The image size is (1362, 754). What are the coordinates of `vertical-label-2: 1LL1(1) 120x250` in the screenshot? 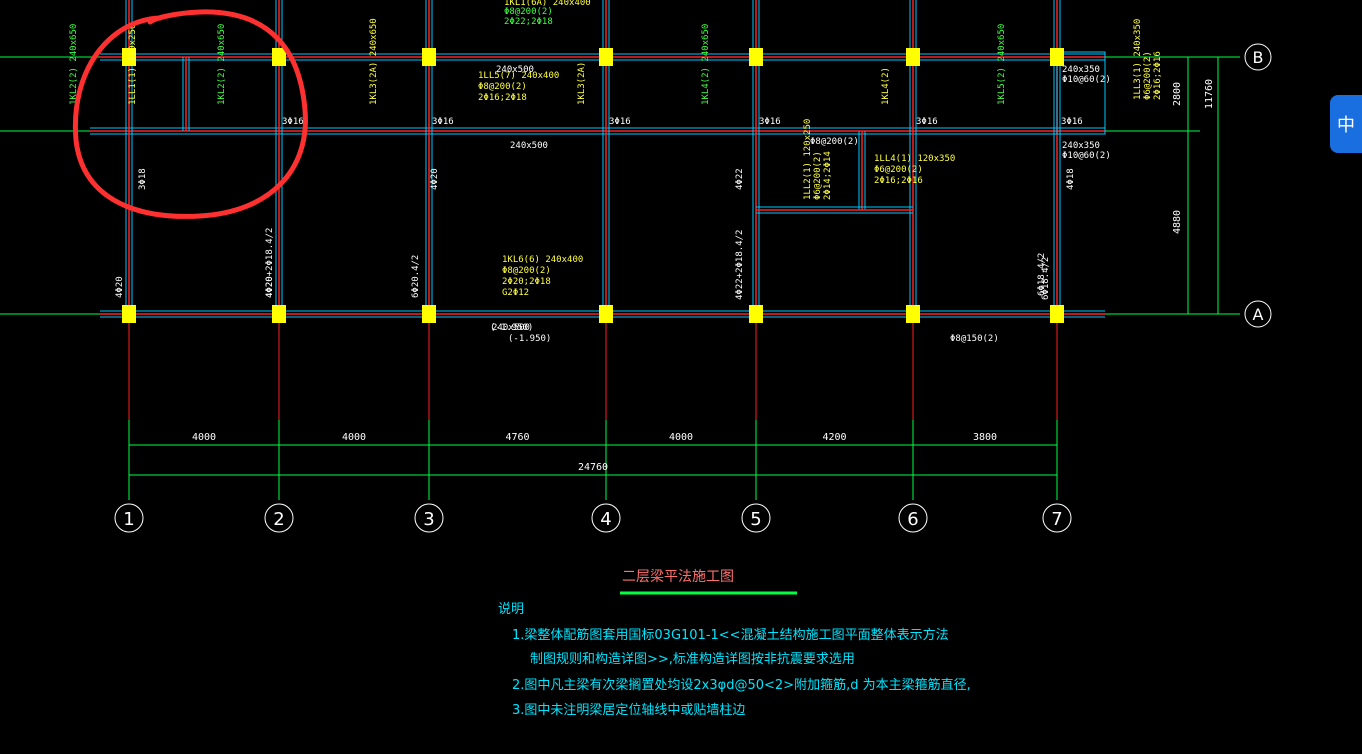 It's located at (133, 64).